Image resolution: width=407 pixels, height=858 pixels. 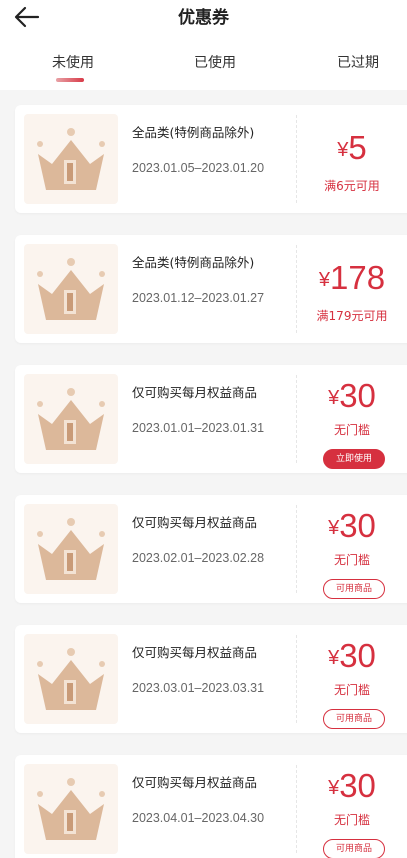 What do you see at coordinates (198, 428) in the screenshot?
I see `coupon-validity: 2023.01.01–2023.01.31` at bounding box center [198, 428].